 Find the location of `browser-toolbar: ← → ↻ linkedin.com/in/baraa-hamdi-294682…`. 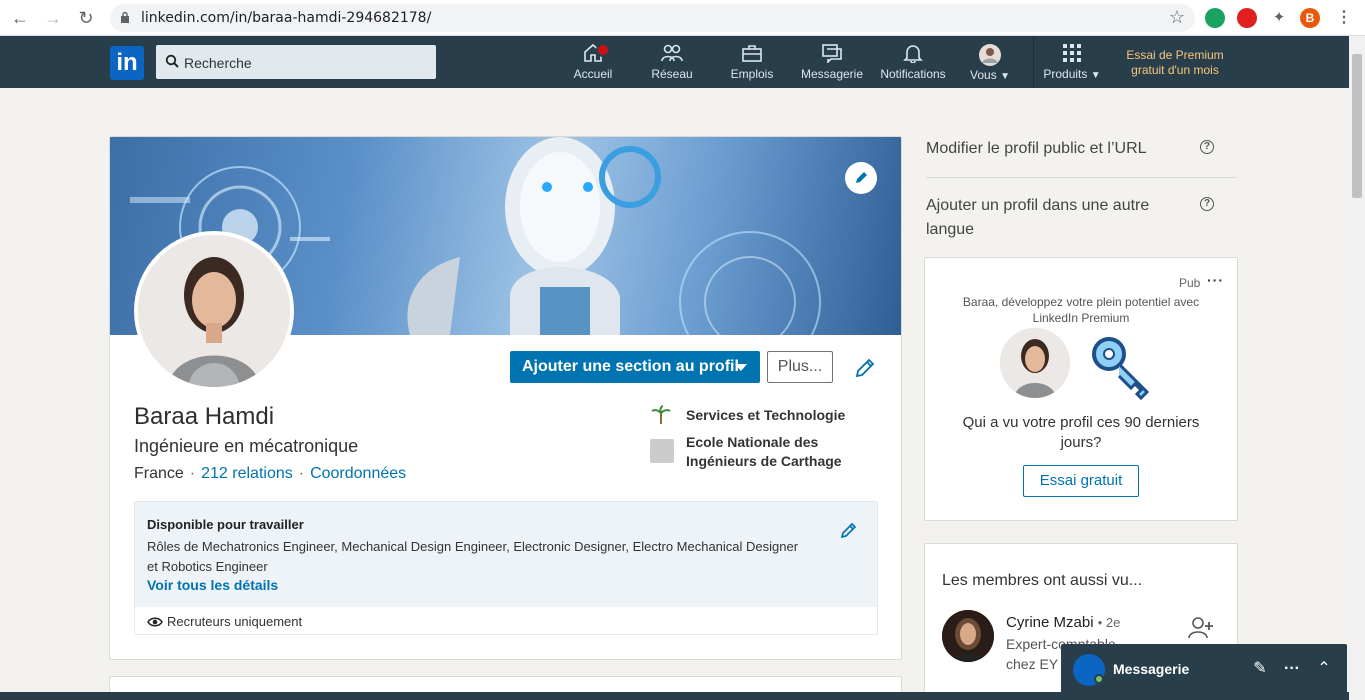

browser-toolbar: ← → ↻ linkedin.com/in/baraa-hamdi-294682… is located at coordinates (682, 18).